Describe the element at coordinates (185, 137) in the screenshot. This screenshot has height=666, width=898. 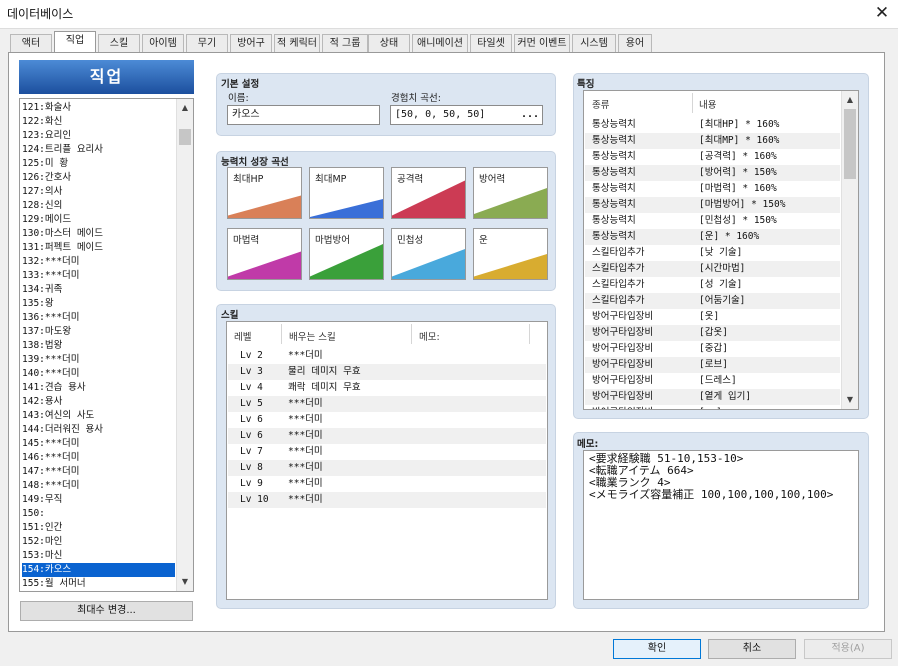
I see `scroll-thumb` at that location.